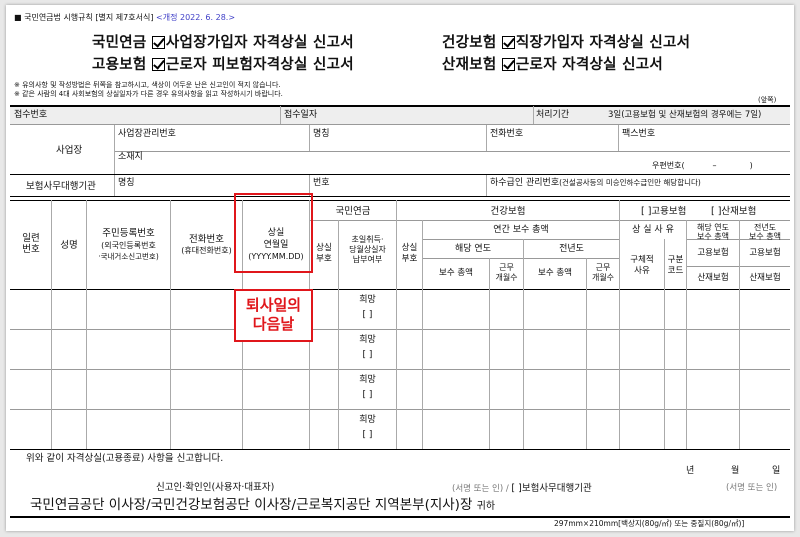 This screenshot has width=800, height=537. I want to click on col-emp-ins-2: 고용보험, so click(765, 253).